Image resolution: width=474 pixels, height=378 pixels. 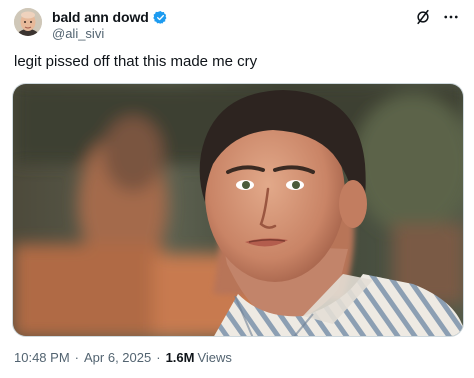 I want to click on avatar-image, so click(x=28, y=22).